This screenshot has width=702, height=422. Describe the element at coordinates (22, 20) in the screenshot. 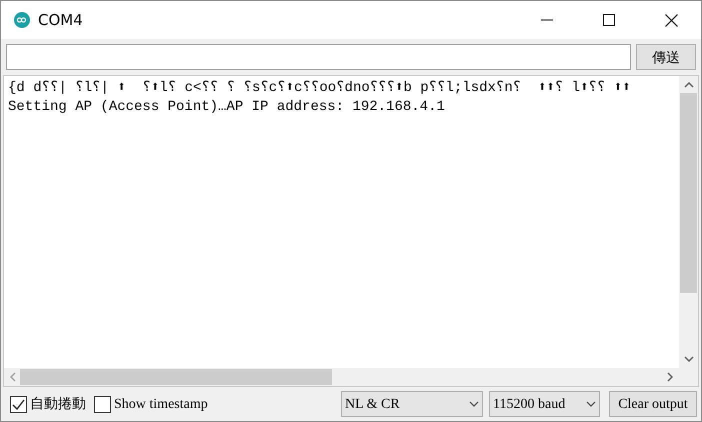

I see `app-logo-icon` at that location.